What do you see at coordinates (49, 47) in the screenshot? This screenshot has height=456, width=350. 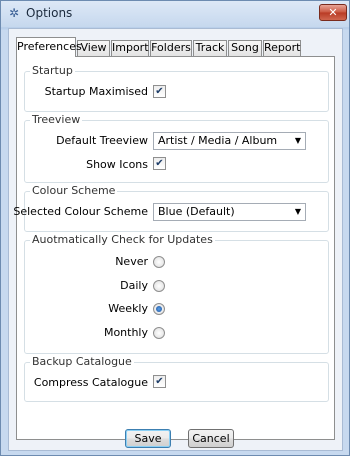 I see `tab-preferences: Preferences` at bounding box center [49, 47].